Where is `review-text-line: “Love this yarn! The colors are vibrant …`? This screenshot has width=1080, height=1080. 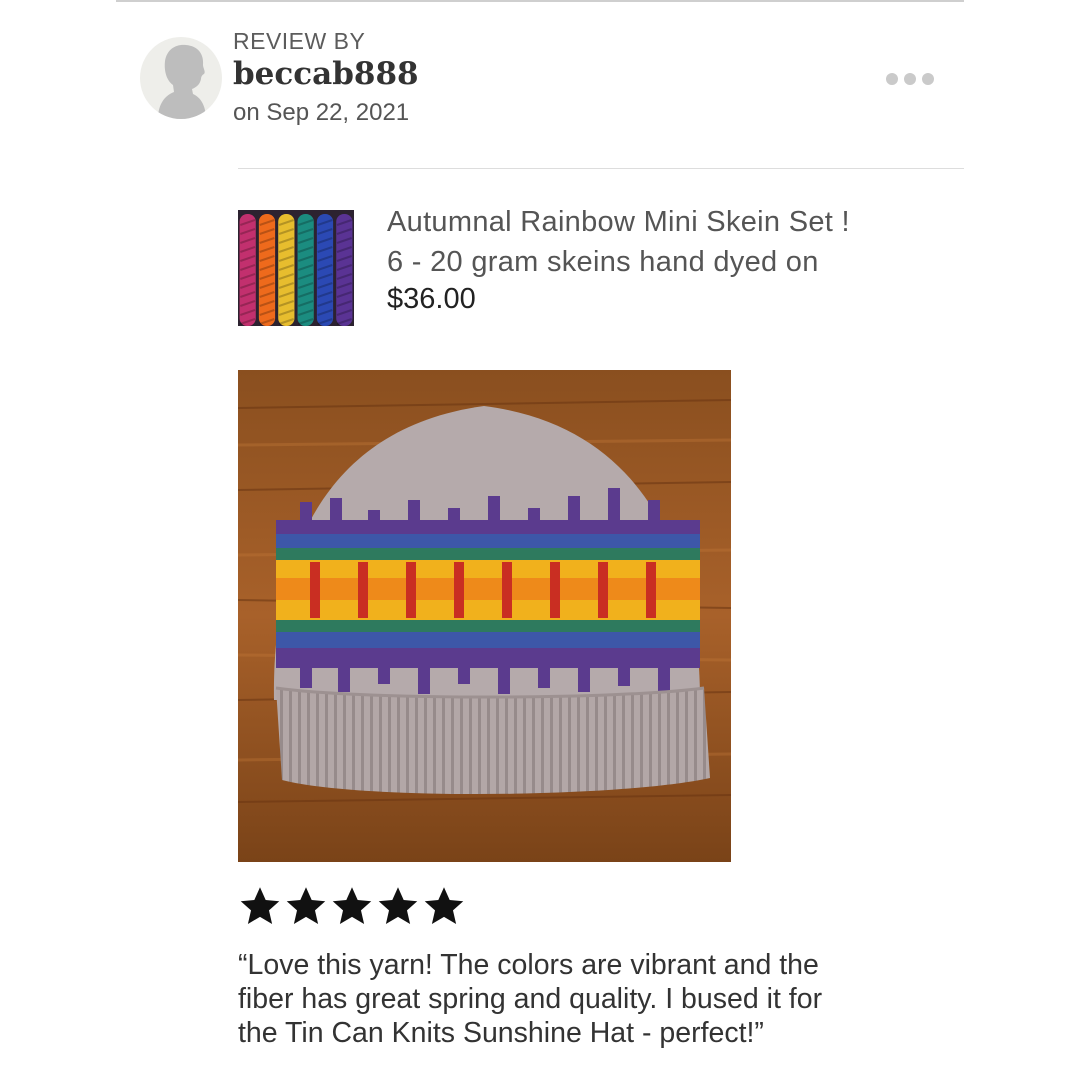
review-text-line: “Love this yarn! The colors are vibrant … is located at coordinates (528, 965).